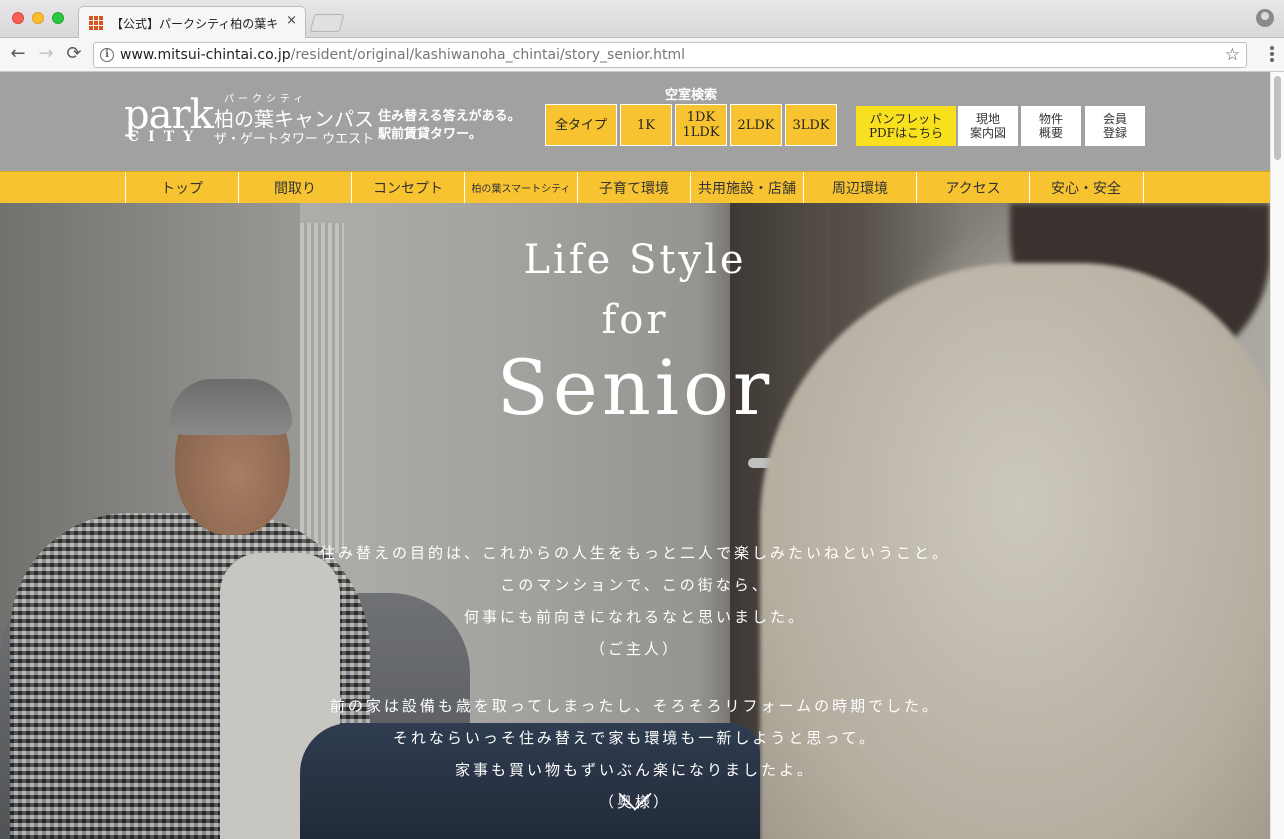  I want to click on story-attribution: （ご主人）, so click(634, 649).